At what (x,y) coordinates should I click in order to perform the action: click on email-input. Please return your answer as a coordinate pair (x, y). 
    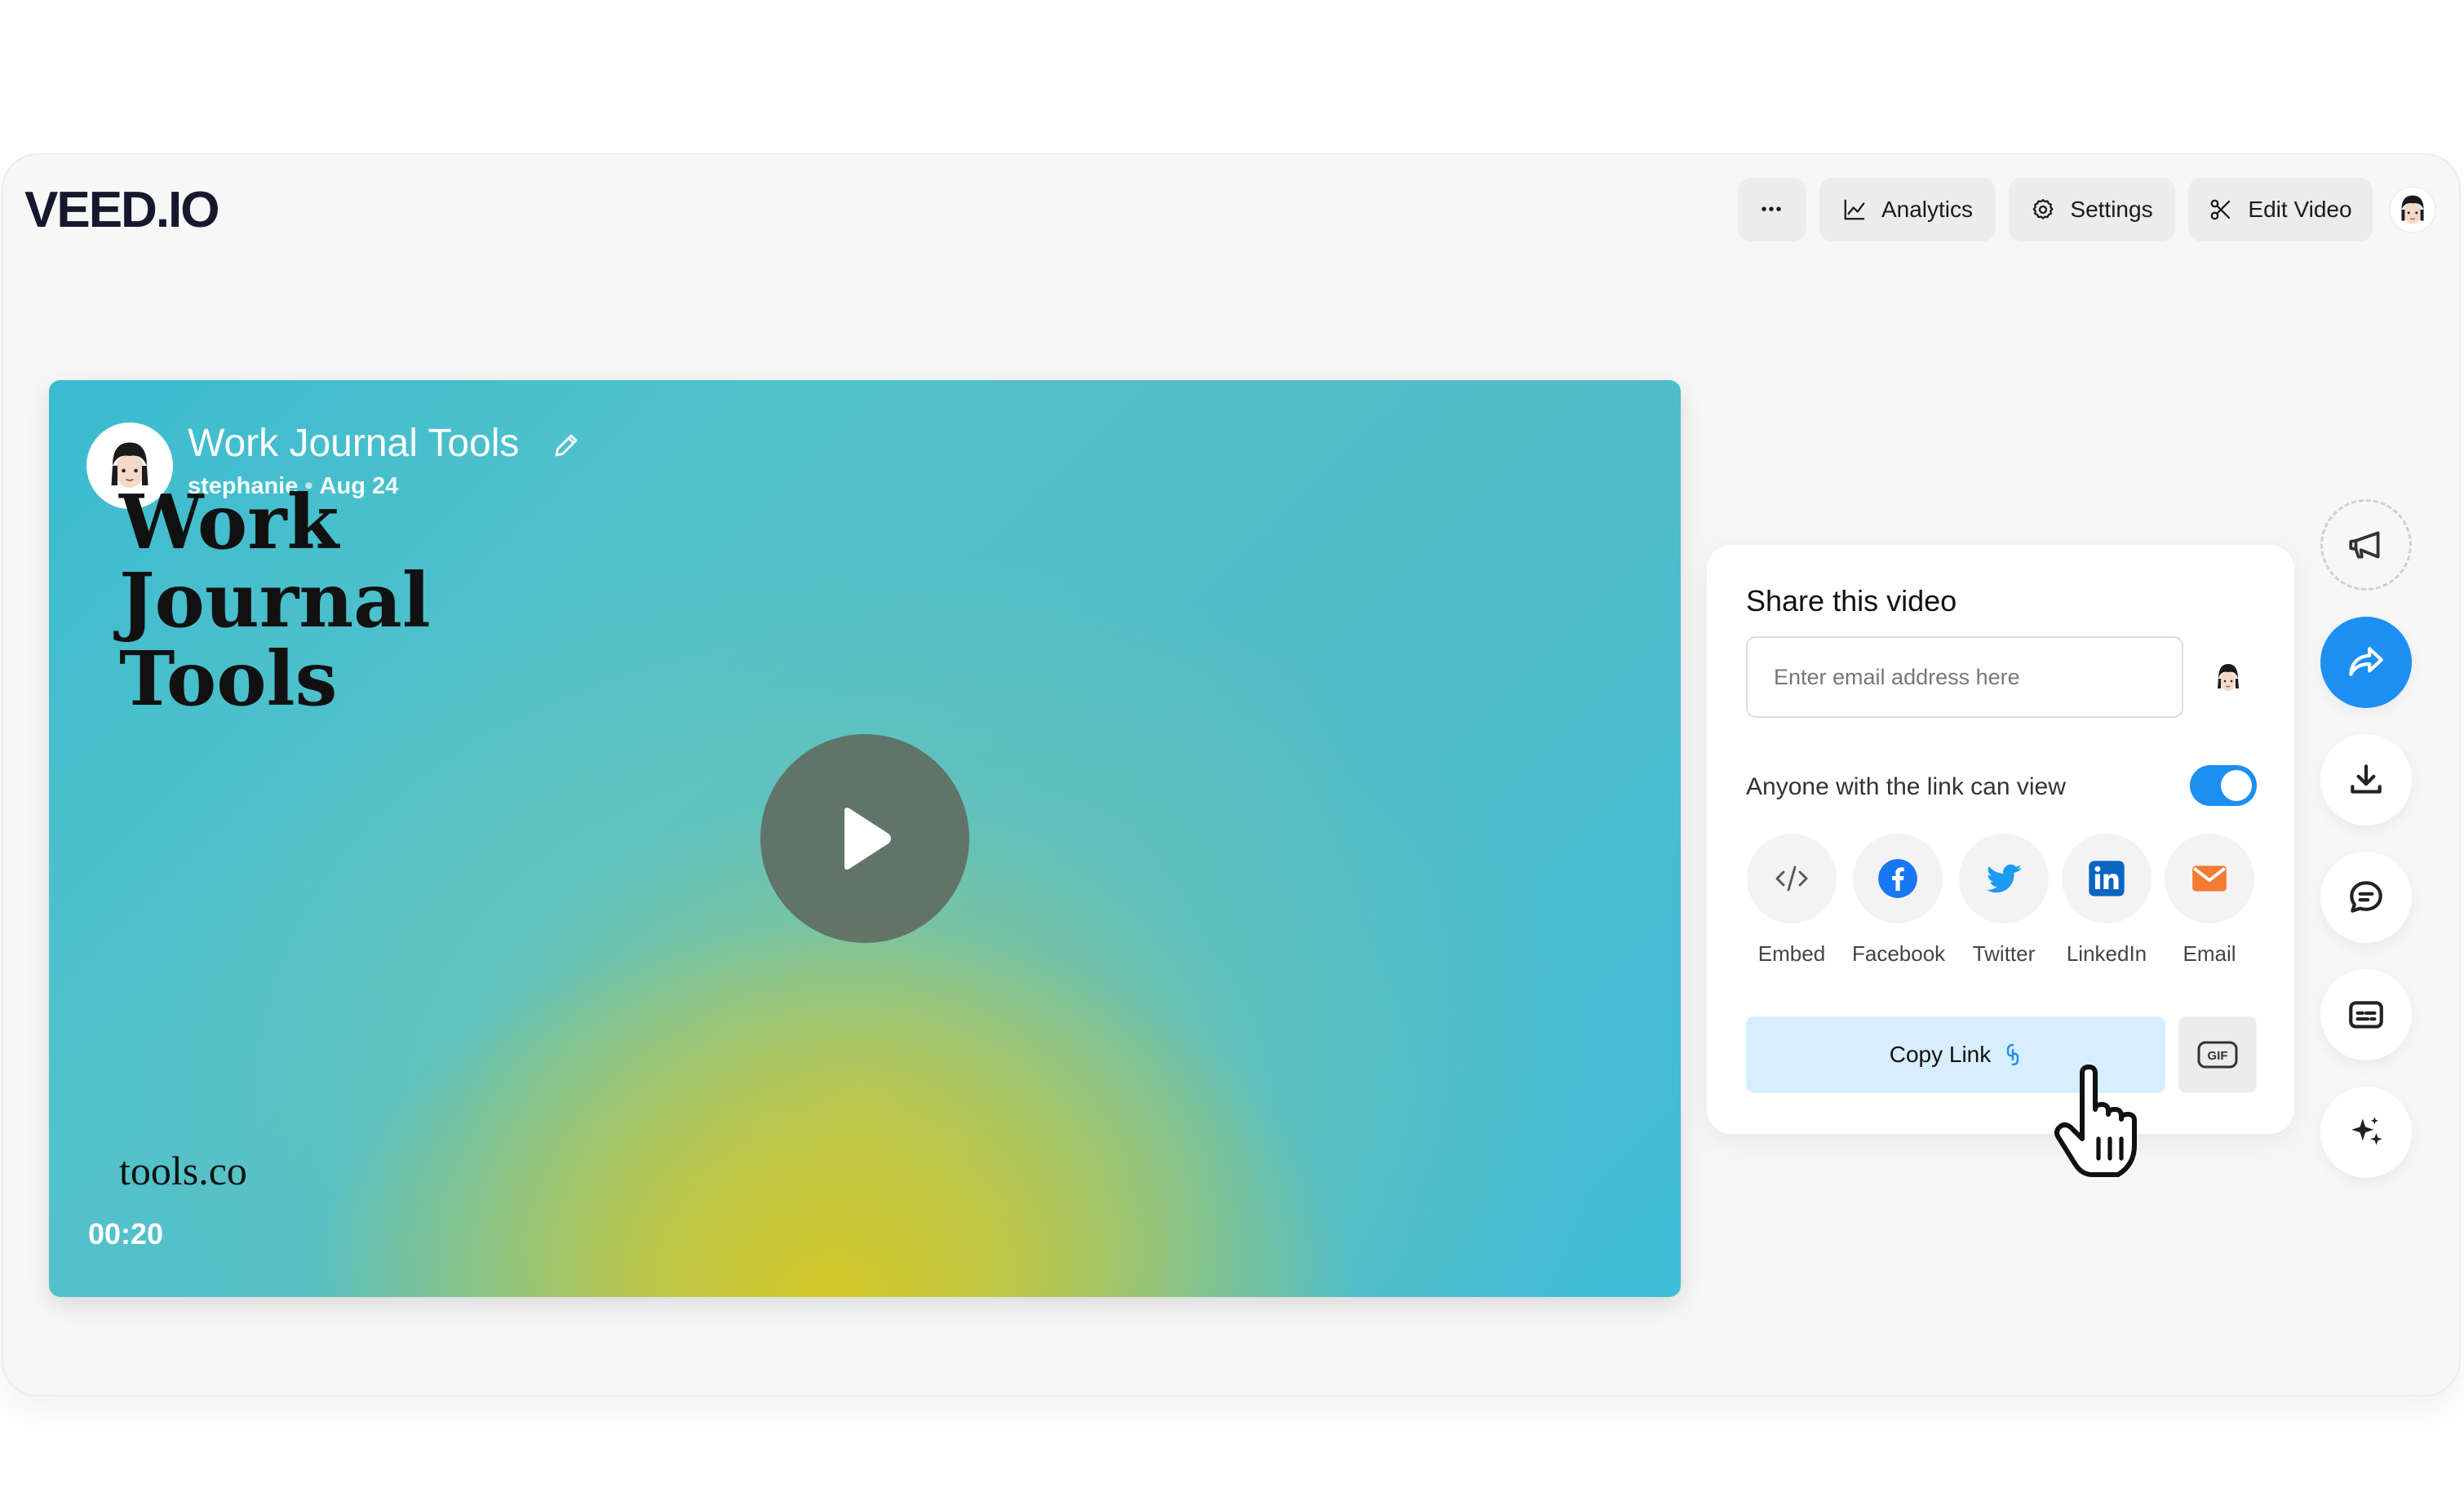
    Looking at the image, I should click on (1964, 677).